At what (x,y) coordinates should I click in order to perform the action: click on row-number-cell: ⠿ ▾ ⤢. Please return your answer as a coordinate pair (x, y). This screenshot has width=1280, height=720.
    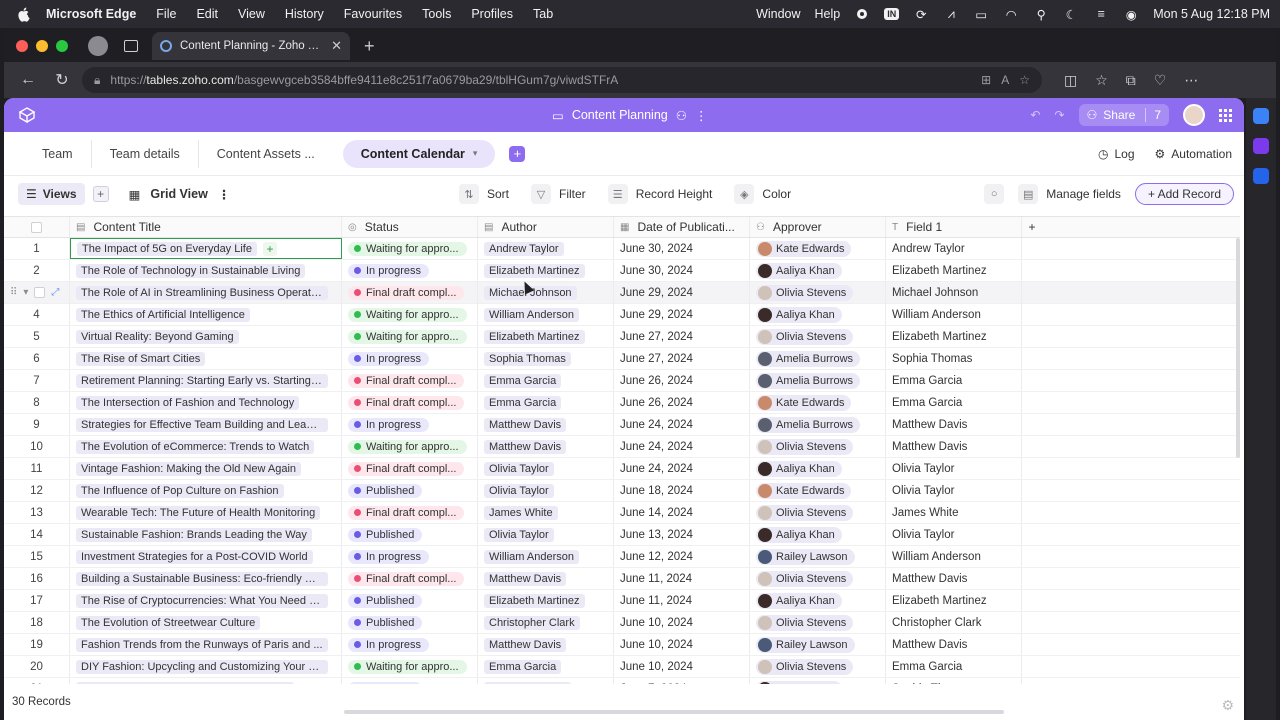
    Looking at the image, I should click on (37, 292).